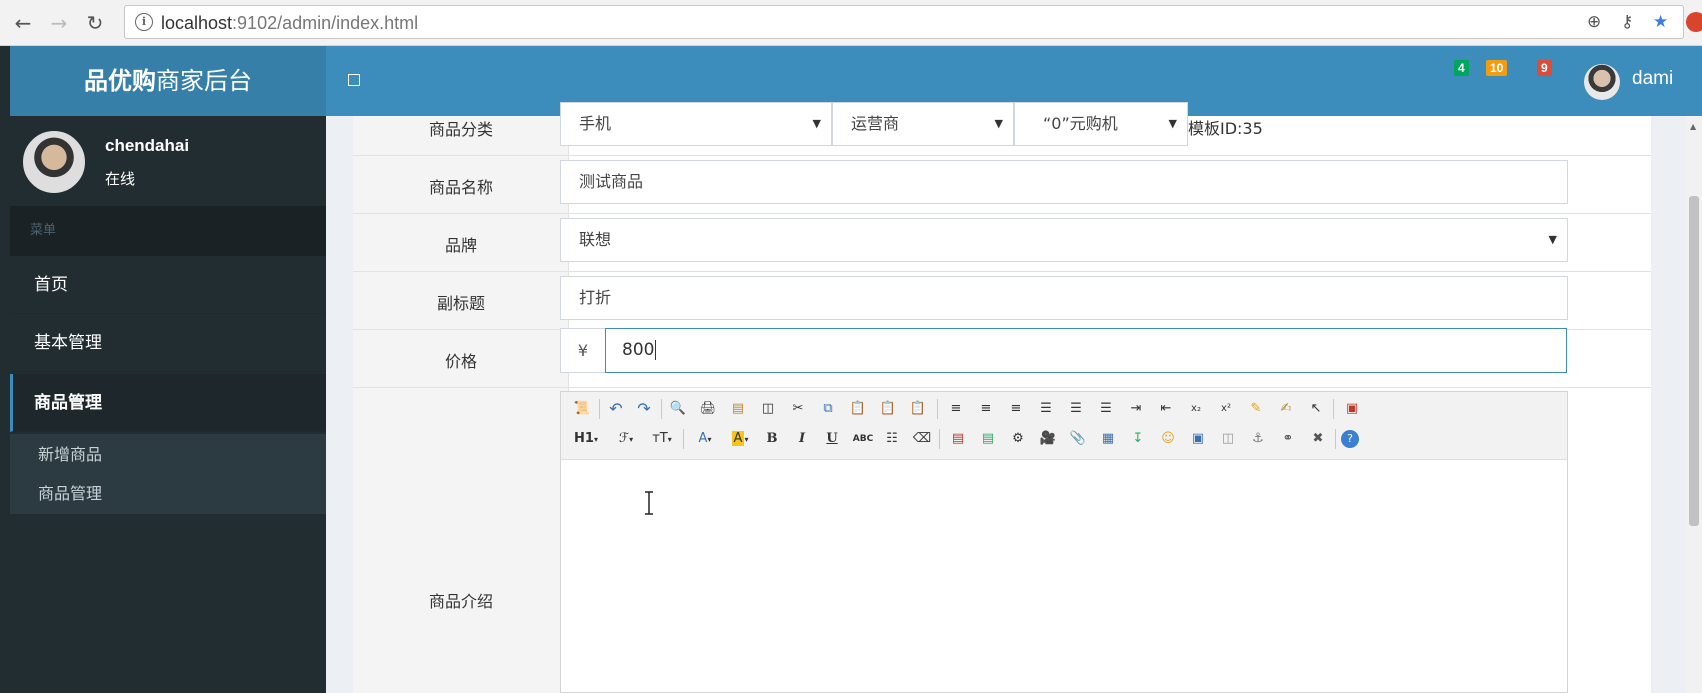  Describe the element at coordinates (802, 439) in the screenshot. I see `italic-button: I` at that location.